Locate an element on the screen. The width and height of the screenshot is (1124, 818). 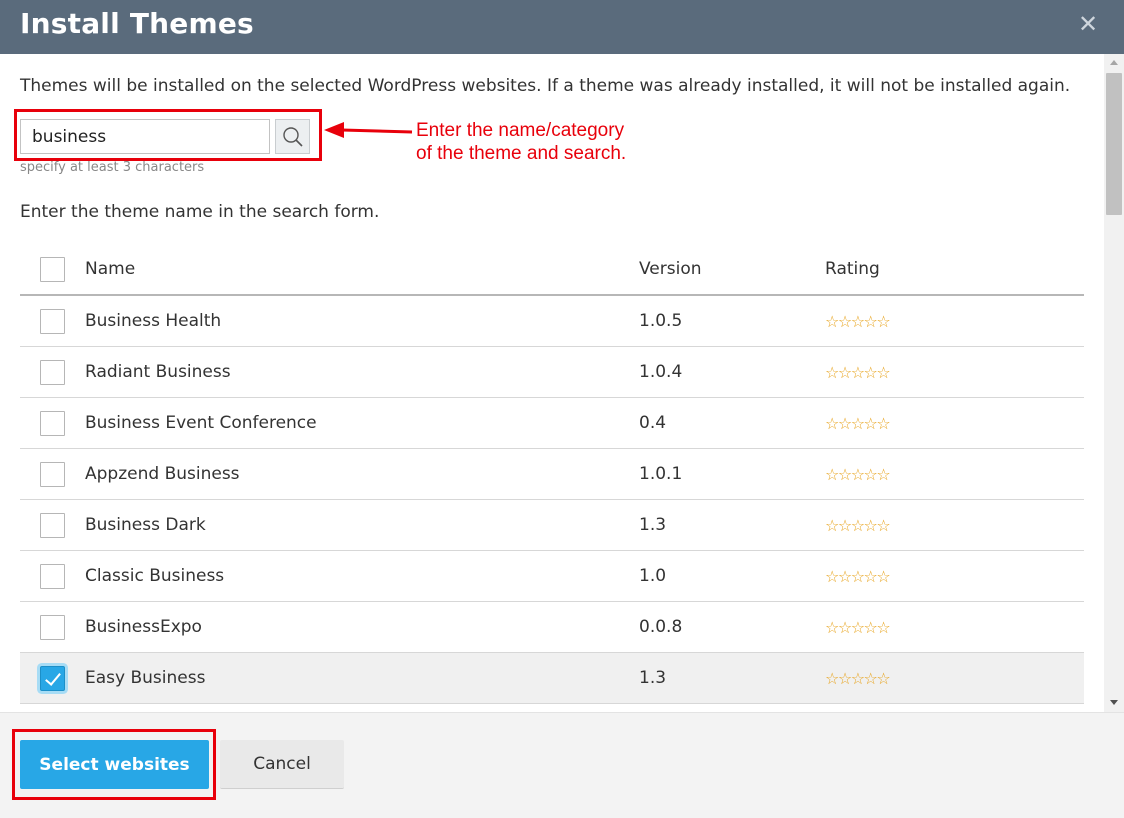
theme-name: Business Health is located at coordinates (153, 321).